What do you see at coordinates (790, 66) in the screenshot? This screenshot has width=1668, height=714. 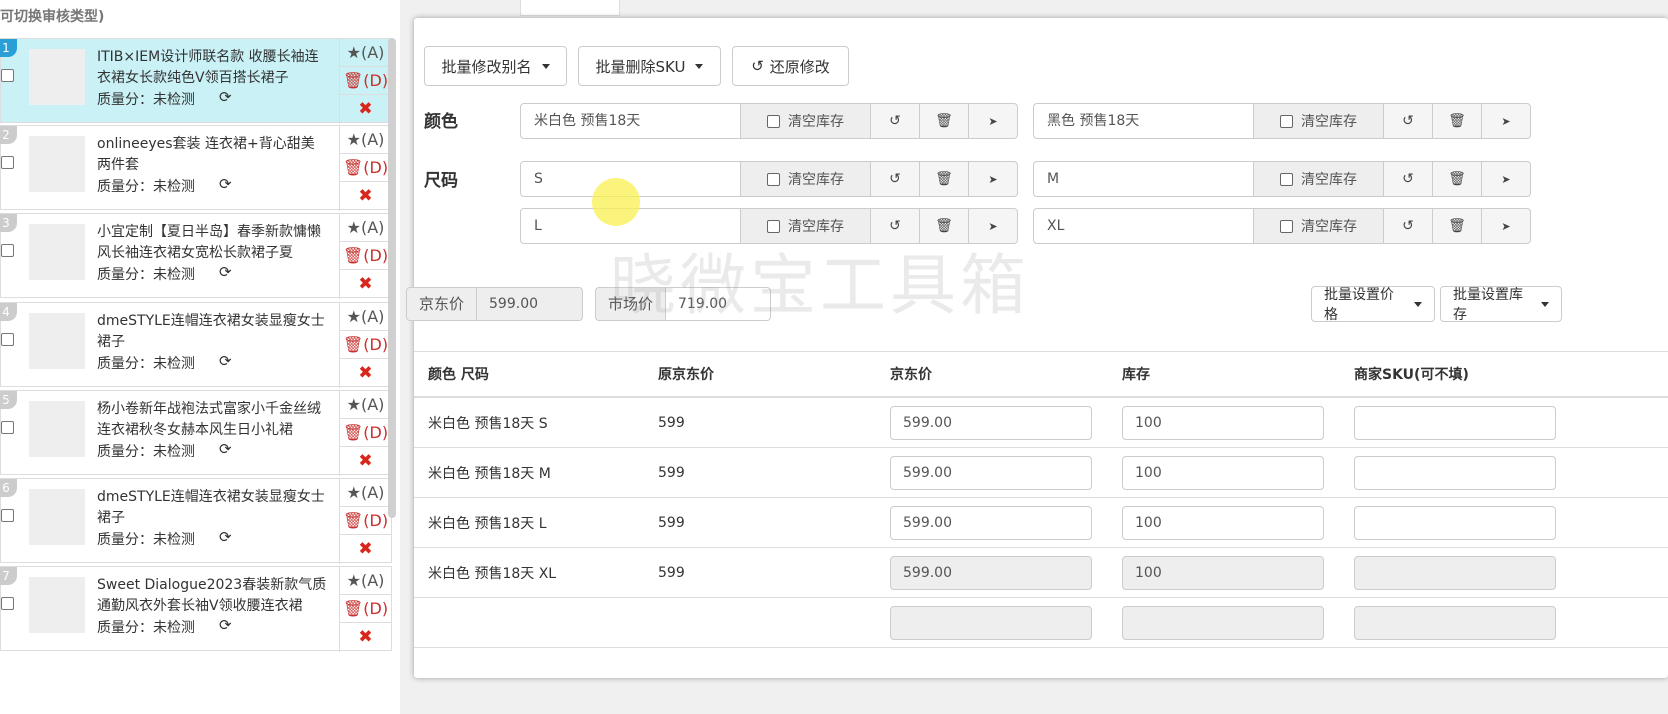 I see `restore-button: ↺ 还原修改` at bounding box center [790, 66].